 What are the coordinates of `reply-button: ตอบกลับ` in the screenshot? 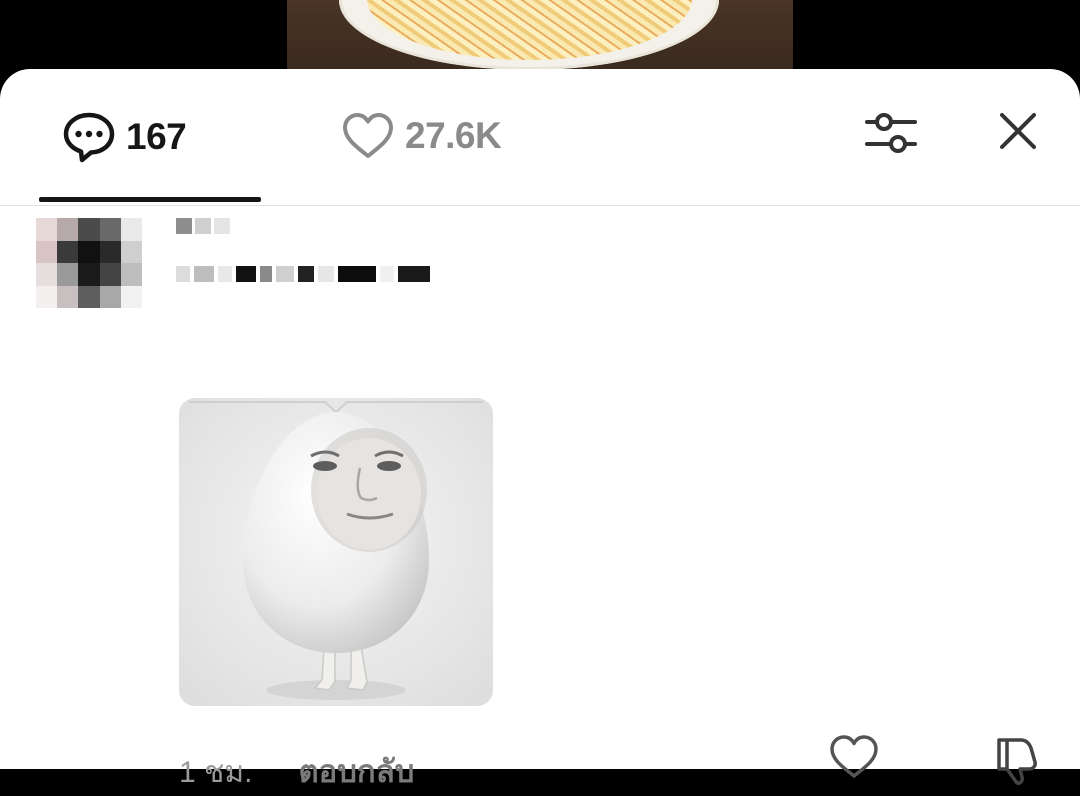 It's located at (357, 771).